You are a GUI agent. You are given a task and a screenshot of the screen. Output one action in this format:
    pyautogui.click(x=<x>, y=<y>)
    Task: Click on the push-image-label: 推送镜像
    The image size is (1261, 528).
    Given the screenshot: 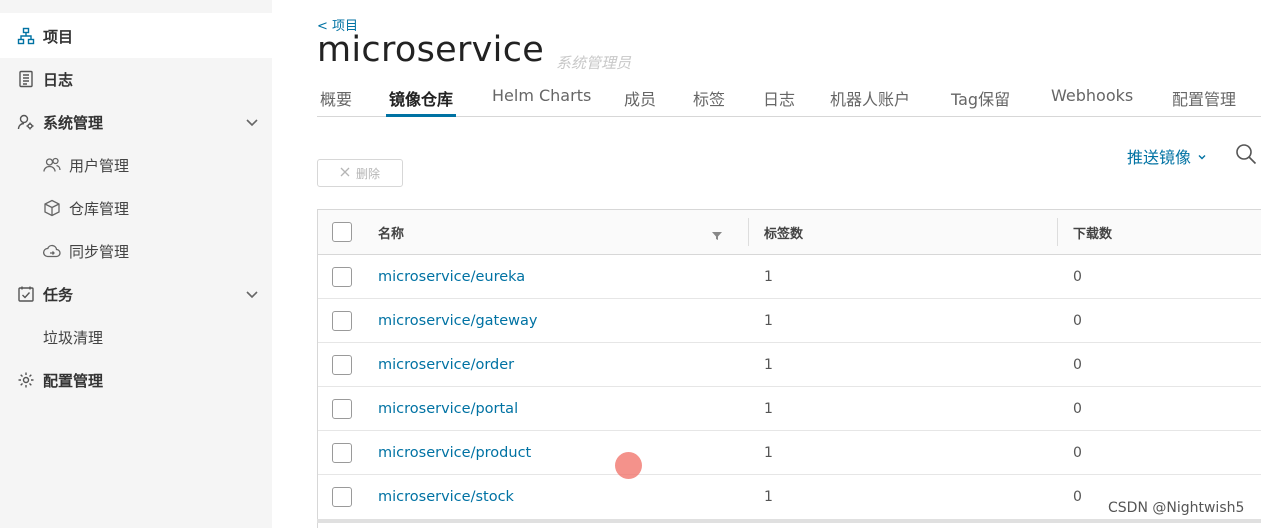 What is the action you would take?
    pyautogui.click(x=1159, y=157)
    